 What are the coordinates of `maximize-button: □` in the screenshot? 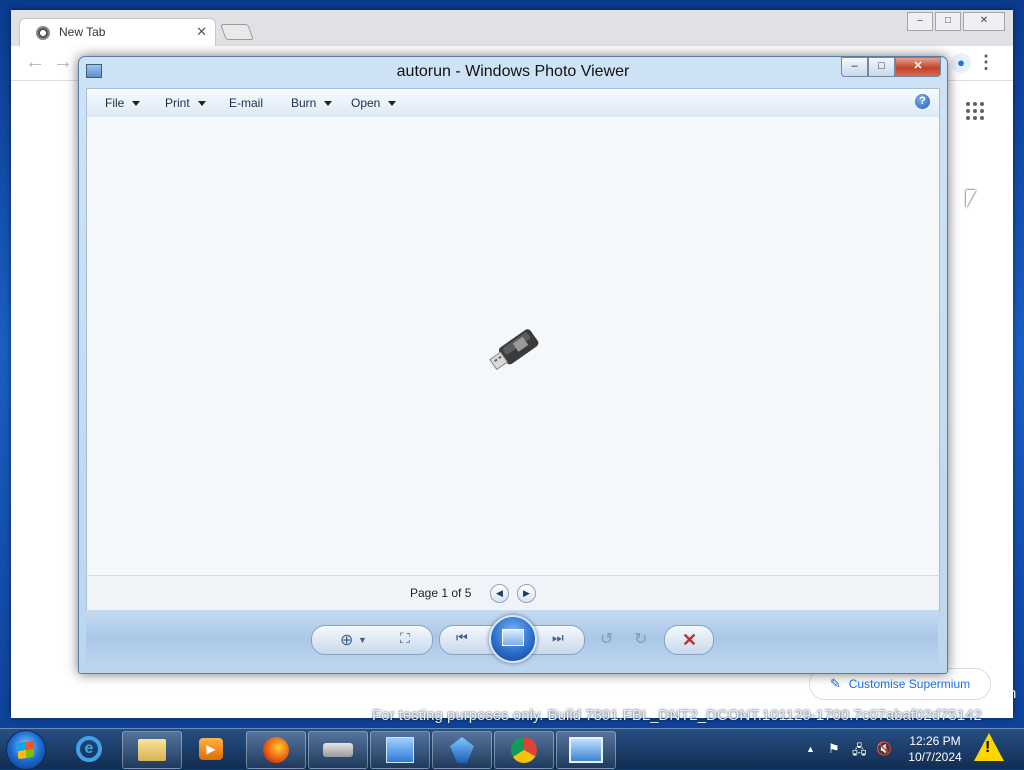 It's located at (881, 67).